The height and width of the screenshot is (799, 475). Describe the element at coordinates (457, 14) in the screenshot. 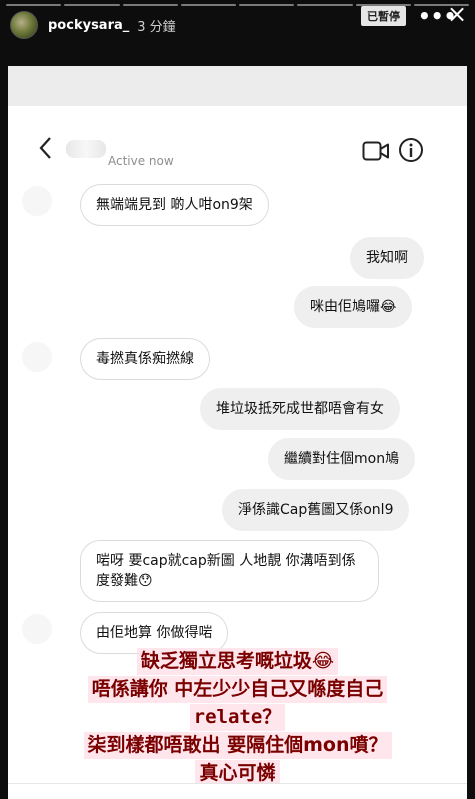

I see `close-icon: ×` at that location.